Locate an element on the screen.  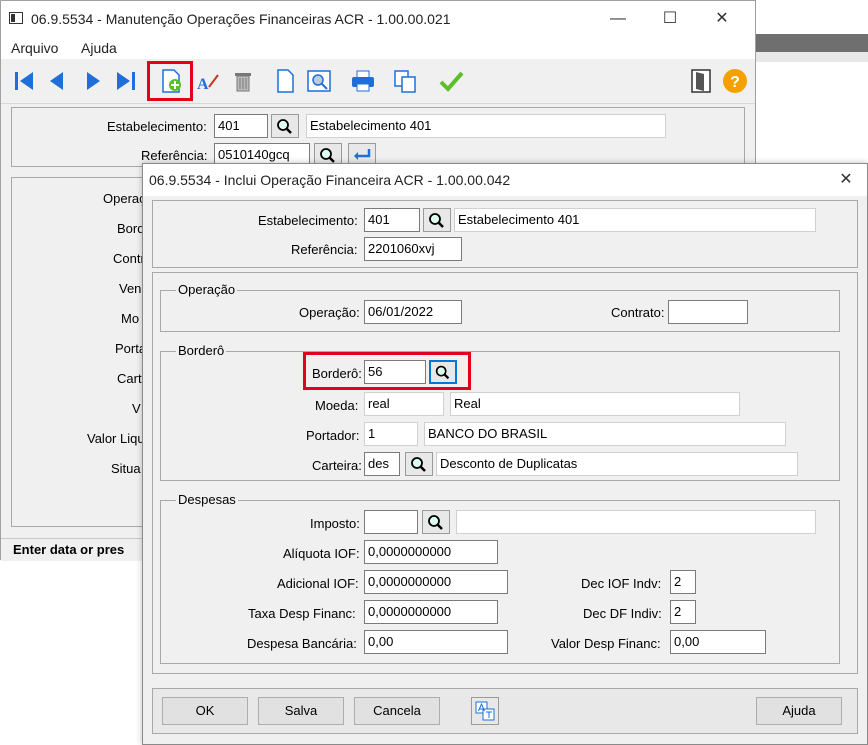
carteira-zoom-button is located at coordinates (419, 464).